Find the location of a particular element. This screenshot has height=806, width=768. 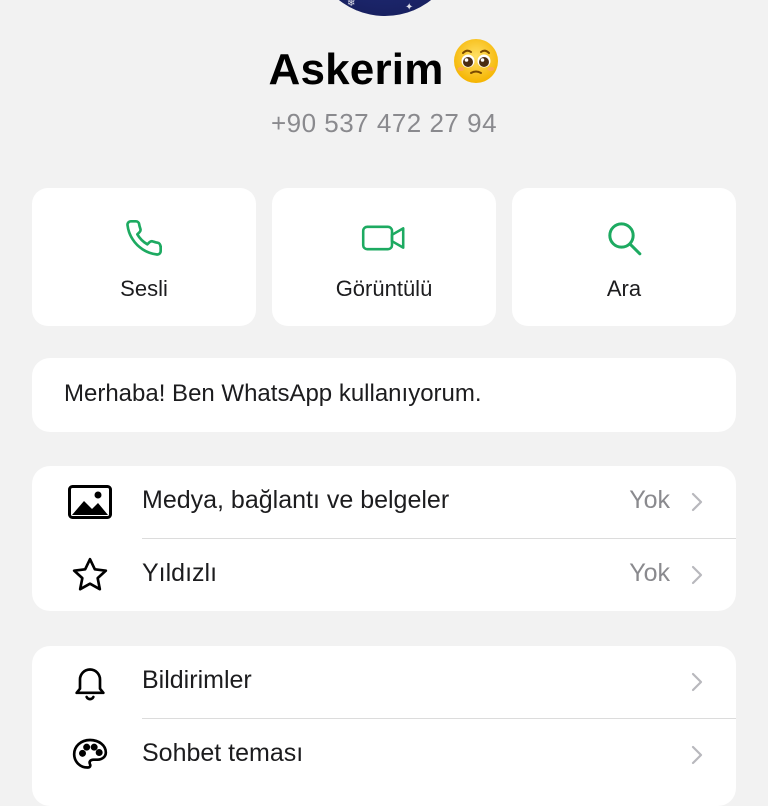

contact-phone: +90 537 472 27 94 is located at coordinates (384, 123).